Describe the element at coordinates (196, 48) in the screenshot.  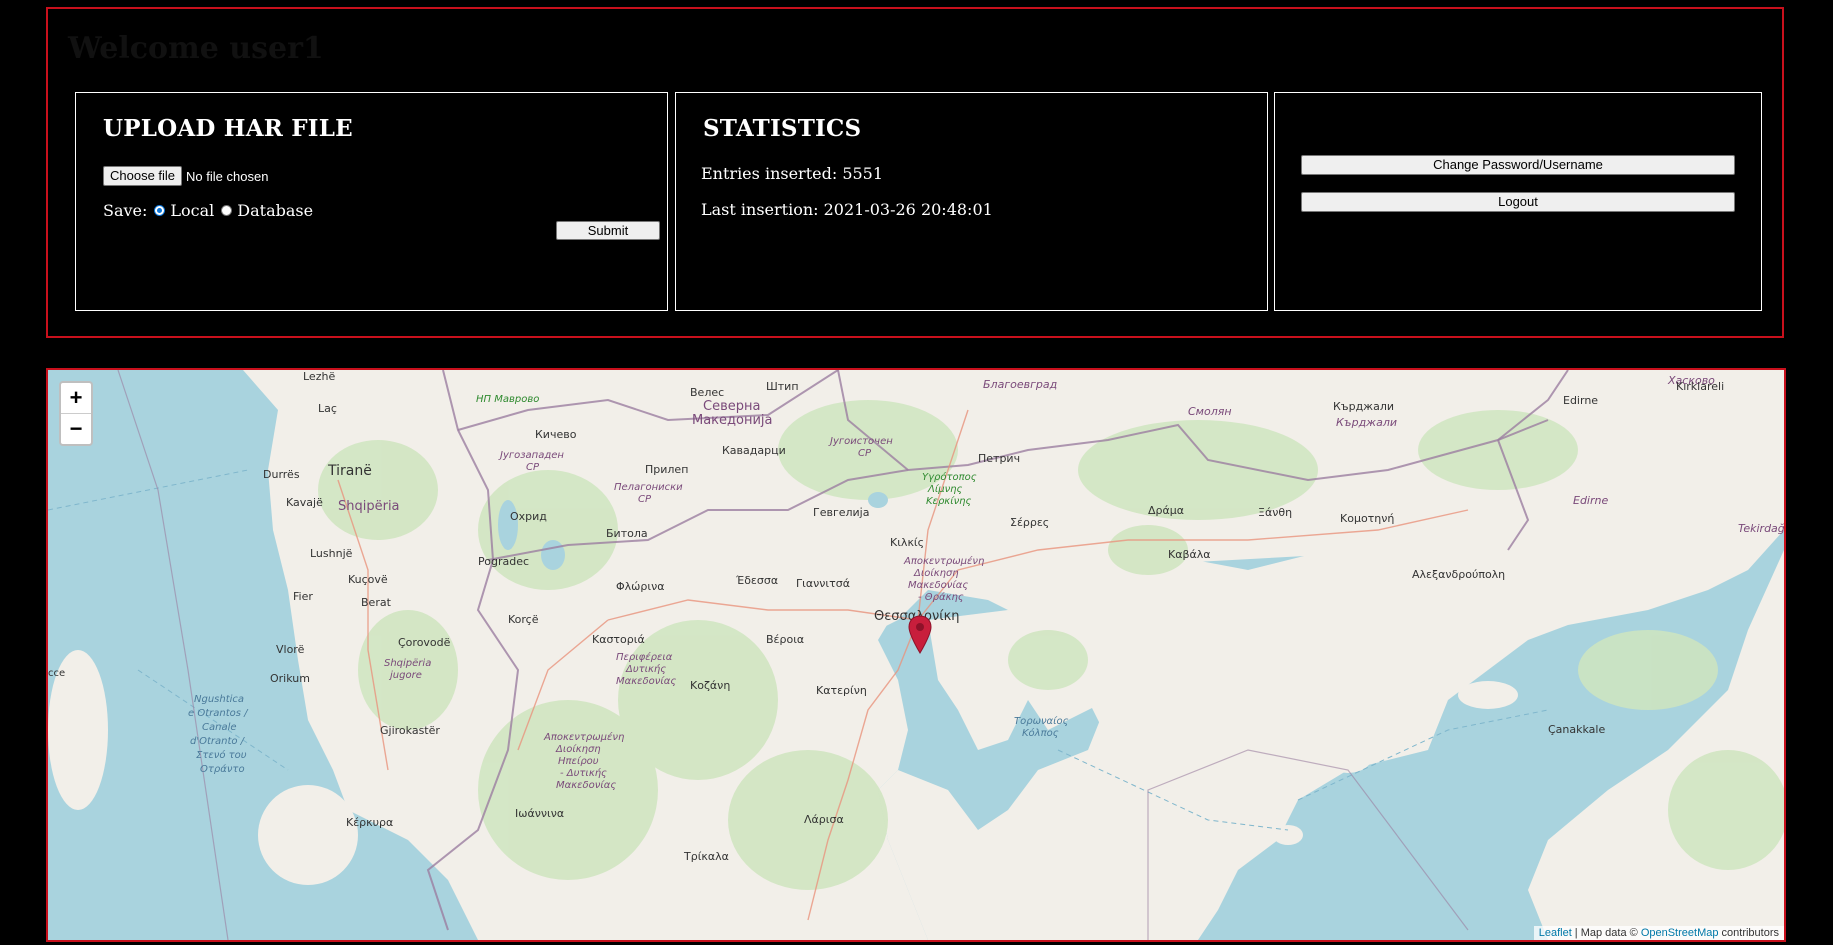
I see `welcome-heading: Welcome user1` at that location.